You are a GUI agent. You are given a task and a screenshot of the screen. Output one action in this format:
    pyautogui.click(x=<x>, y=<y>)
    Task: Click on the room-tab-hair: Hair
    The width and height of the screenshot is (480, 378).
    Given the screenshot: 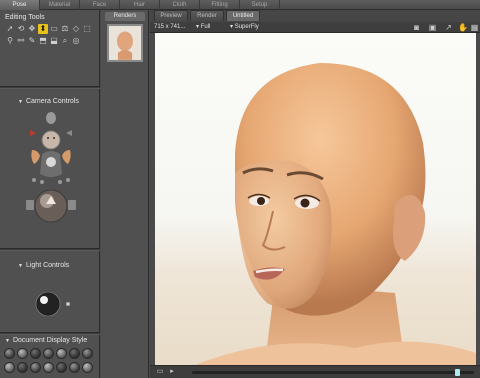 What is the action you would take?
    pyautogui.click(x=140, y=5)
    